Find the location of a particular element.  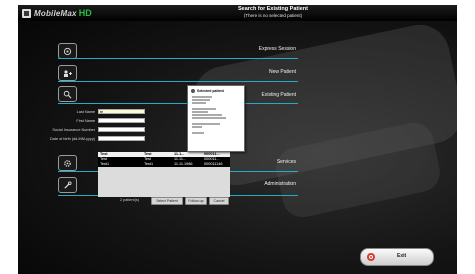

menu-label-new-patient: New Patient is located at coordinates (246, 72).